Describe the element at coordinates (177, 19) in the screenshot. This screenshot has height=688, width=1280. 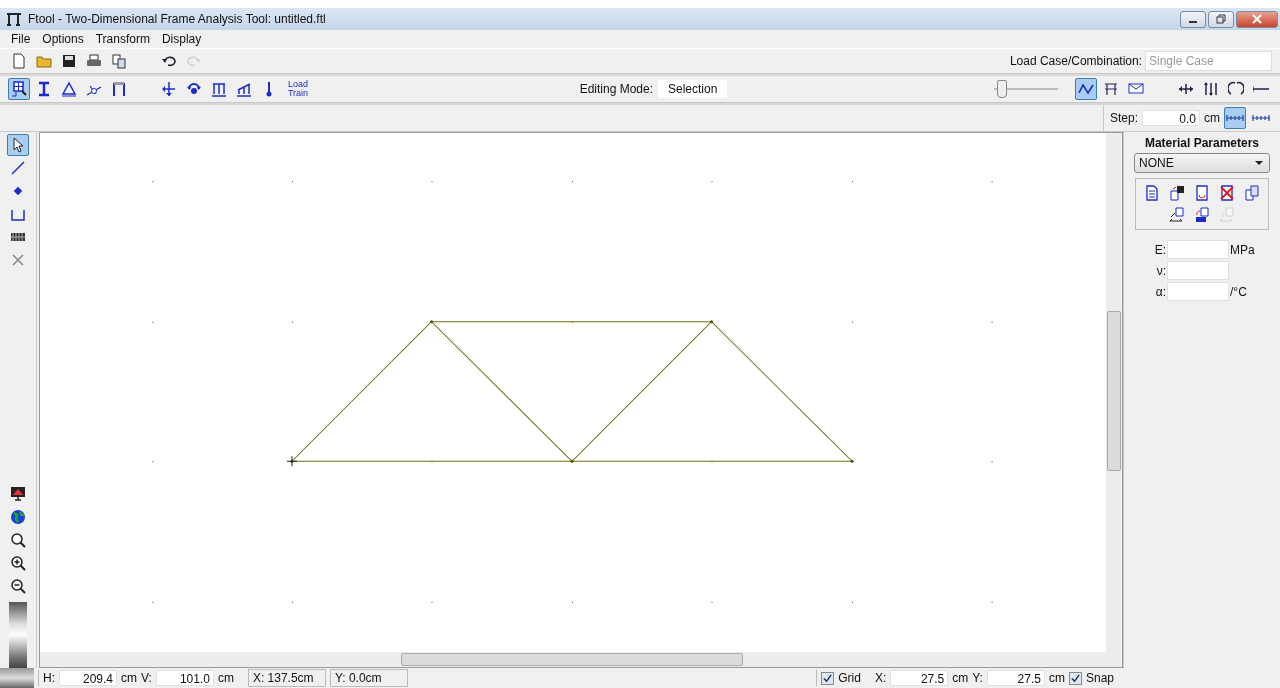
I see `window-title: Ftool - Two-Dimensional Frame Analysis Tool: untitled.ftl` at that location.